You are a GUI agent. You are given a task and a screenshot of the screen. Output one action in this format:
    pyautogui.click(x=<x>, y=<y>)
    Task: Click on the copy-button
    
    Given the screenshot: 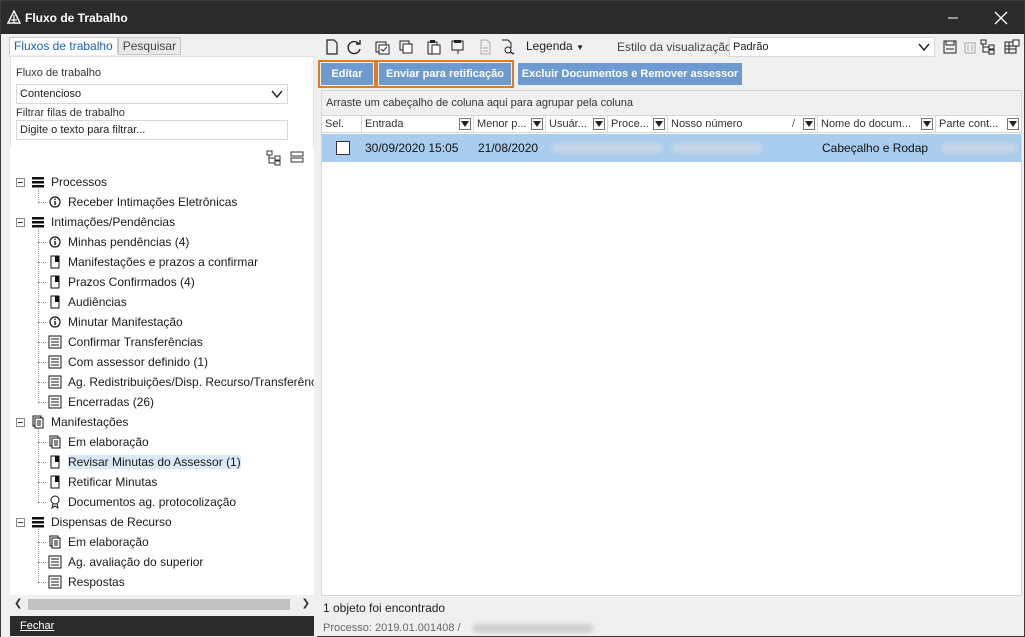 What is the action you would take?
    pyautogui.click(x=406, y=47)
    